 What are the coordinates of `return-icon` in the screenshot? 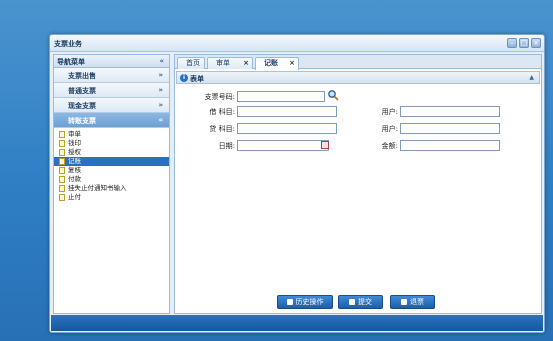 It's located at (404, 302).